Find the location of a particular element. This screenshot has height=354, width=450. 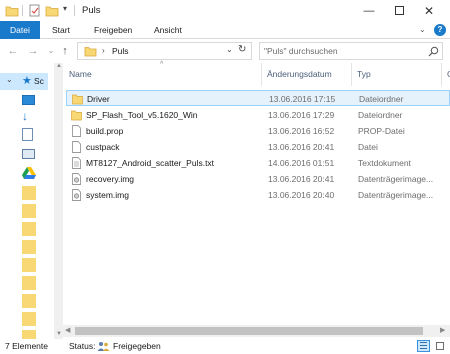

navigation-pane-scrollbar: ▲ ▼ is located at coordinates (58, 201).